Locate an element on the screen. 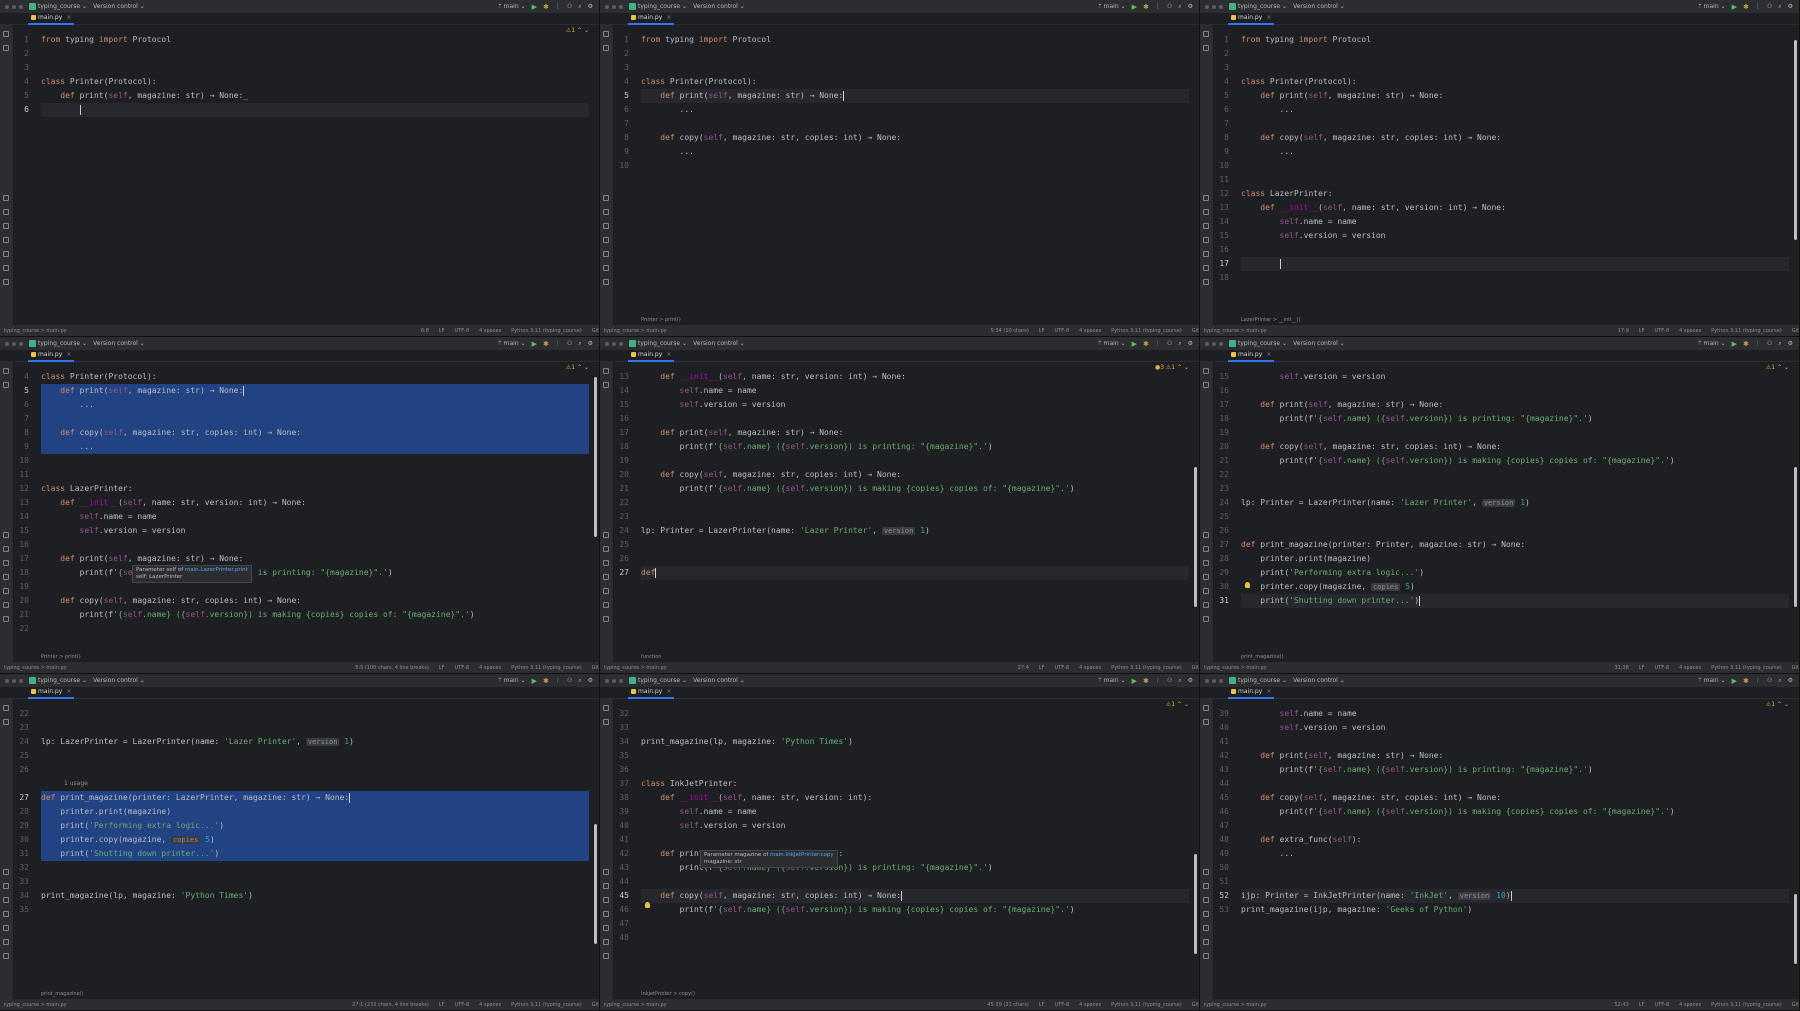 The width and height of the screenshot is (1800, 1011). code-breadcrumb: print_magazine() is located at coordinates (1262, 657).